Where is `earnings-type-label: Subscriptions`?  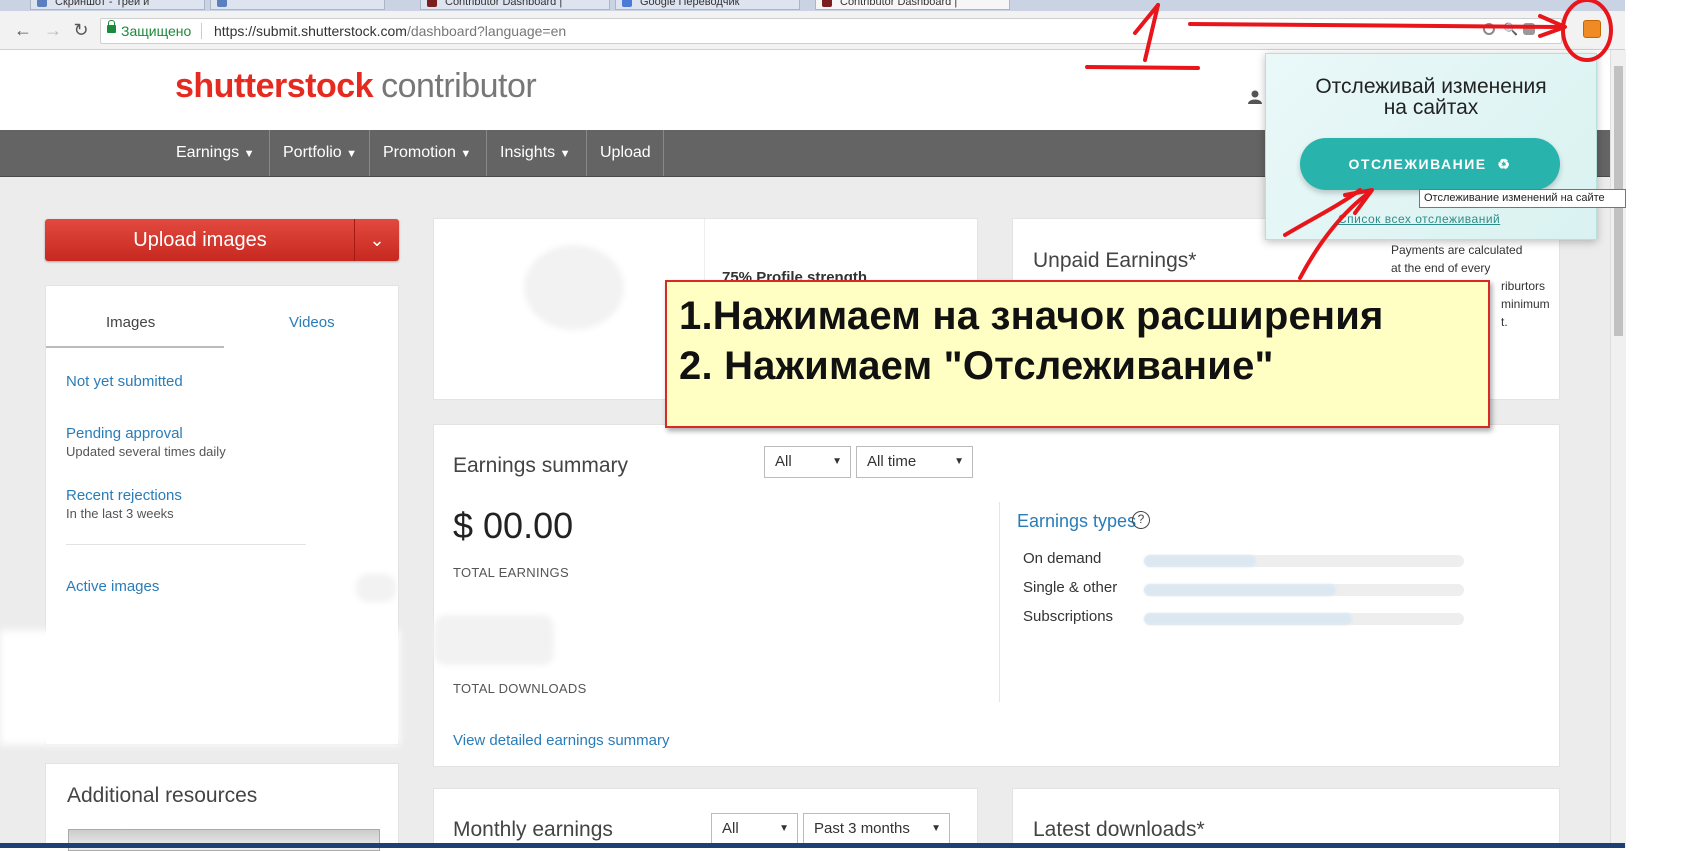
earnings-type-label: Subscriptions is located at coordinates (1068, 616).